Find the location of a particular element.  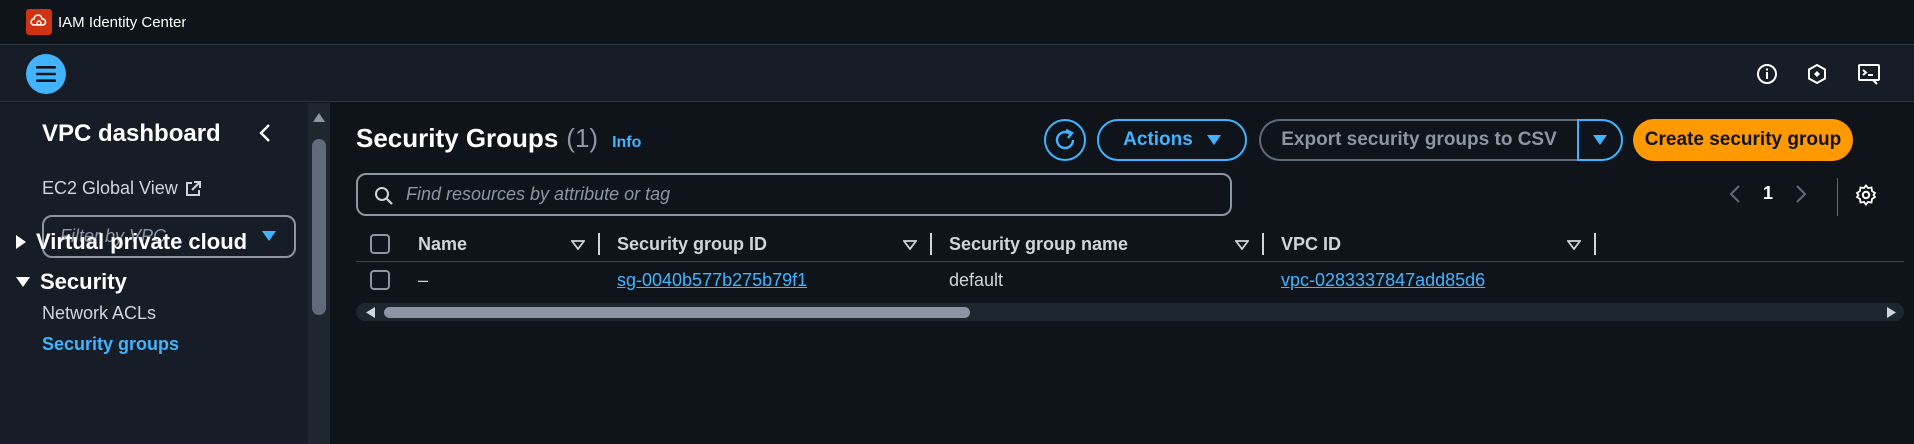

export-dropdown-button is located at coordinates (1600, 140).